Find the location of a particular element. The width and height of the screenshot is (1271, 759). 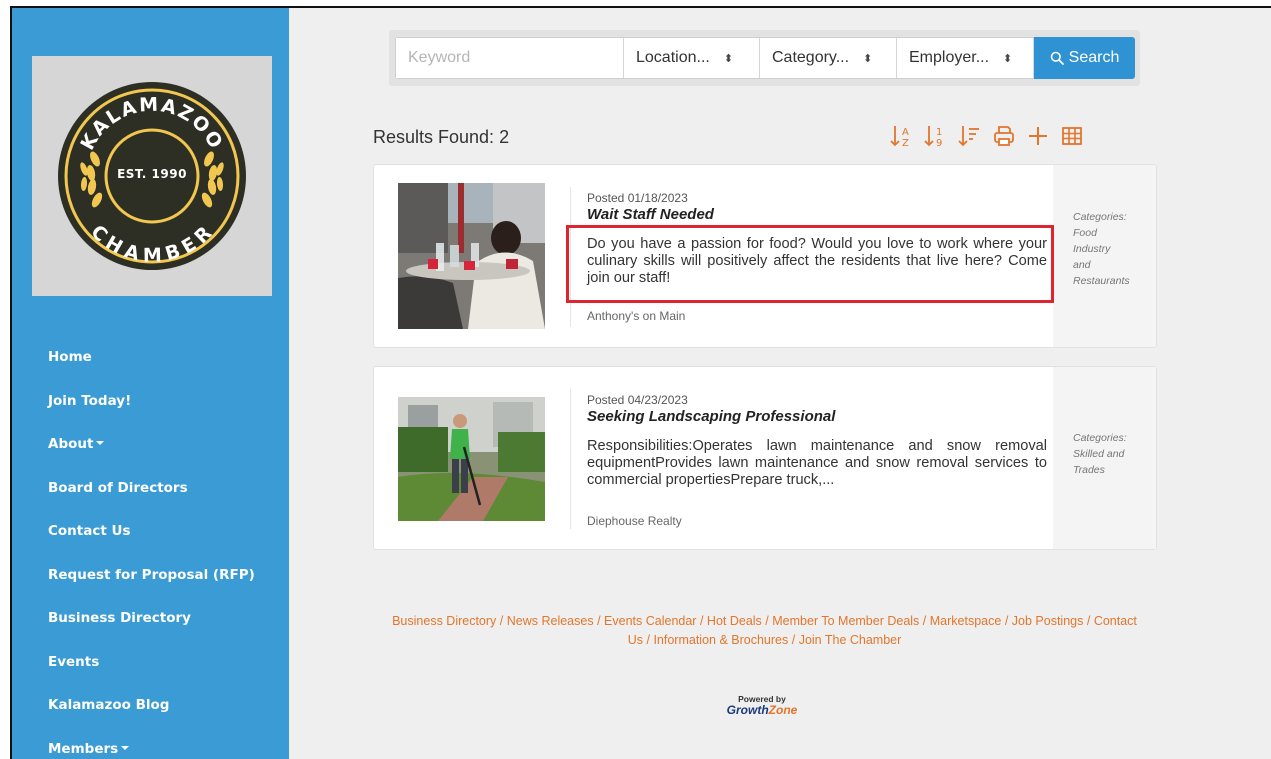

sidebar-item-label: Kalamazoo Blog is located at coordinates (109, 705).